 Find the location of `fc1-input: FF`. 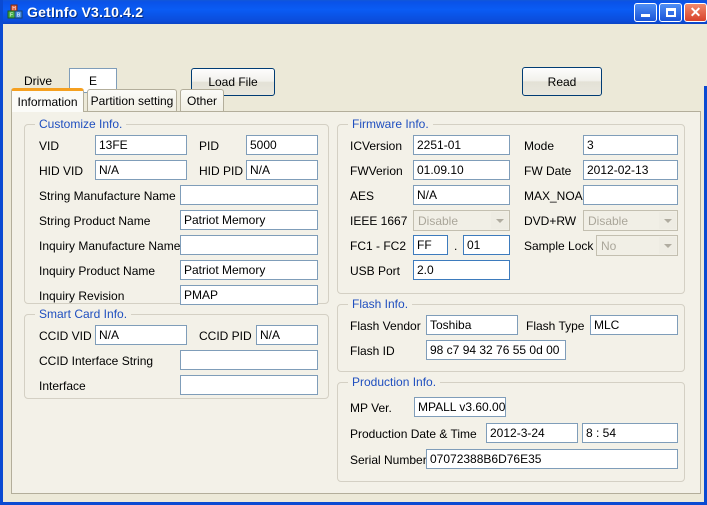

fc1-input: FF is located at coordinates (430, 245).